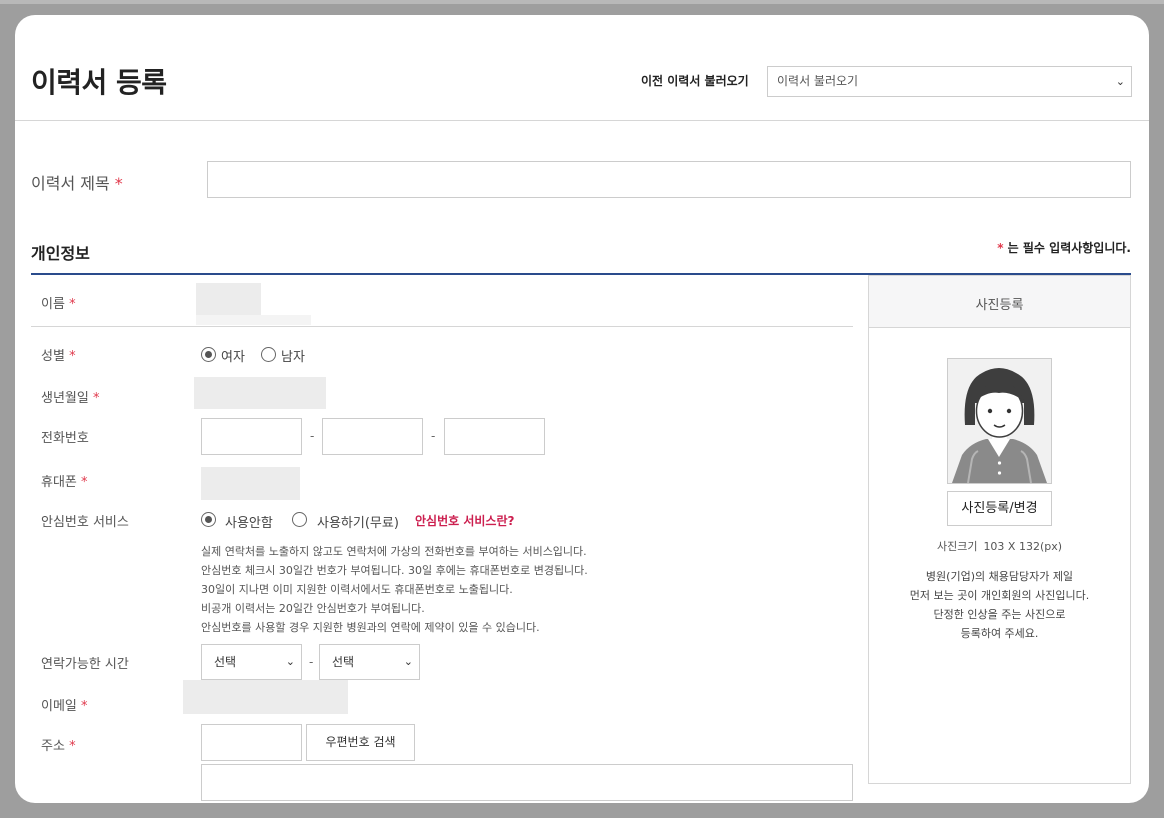 Image resolution: width=1164 pixels, height=818 pixels. I want to click on profile-photo-placeholder, so click(999, 421).